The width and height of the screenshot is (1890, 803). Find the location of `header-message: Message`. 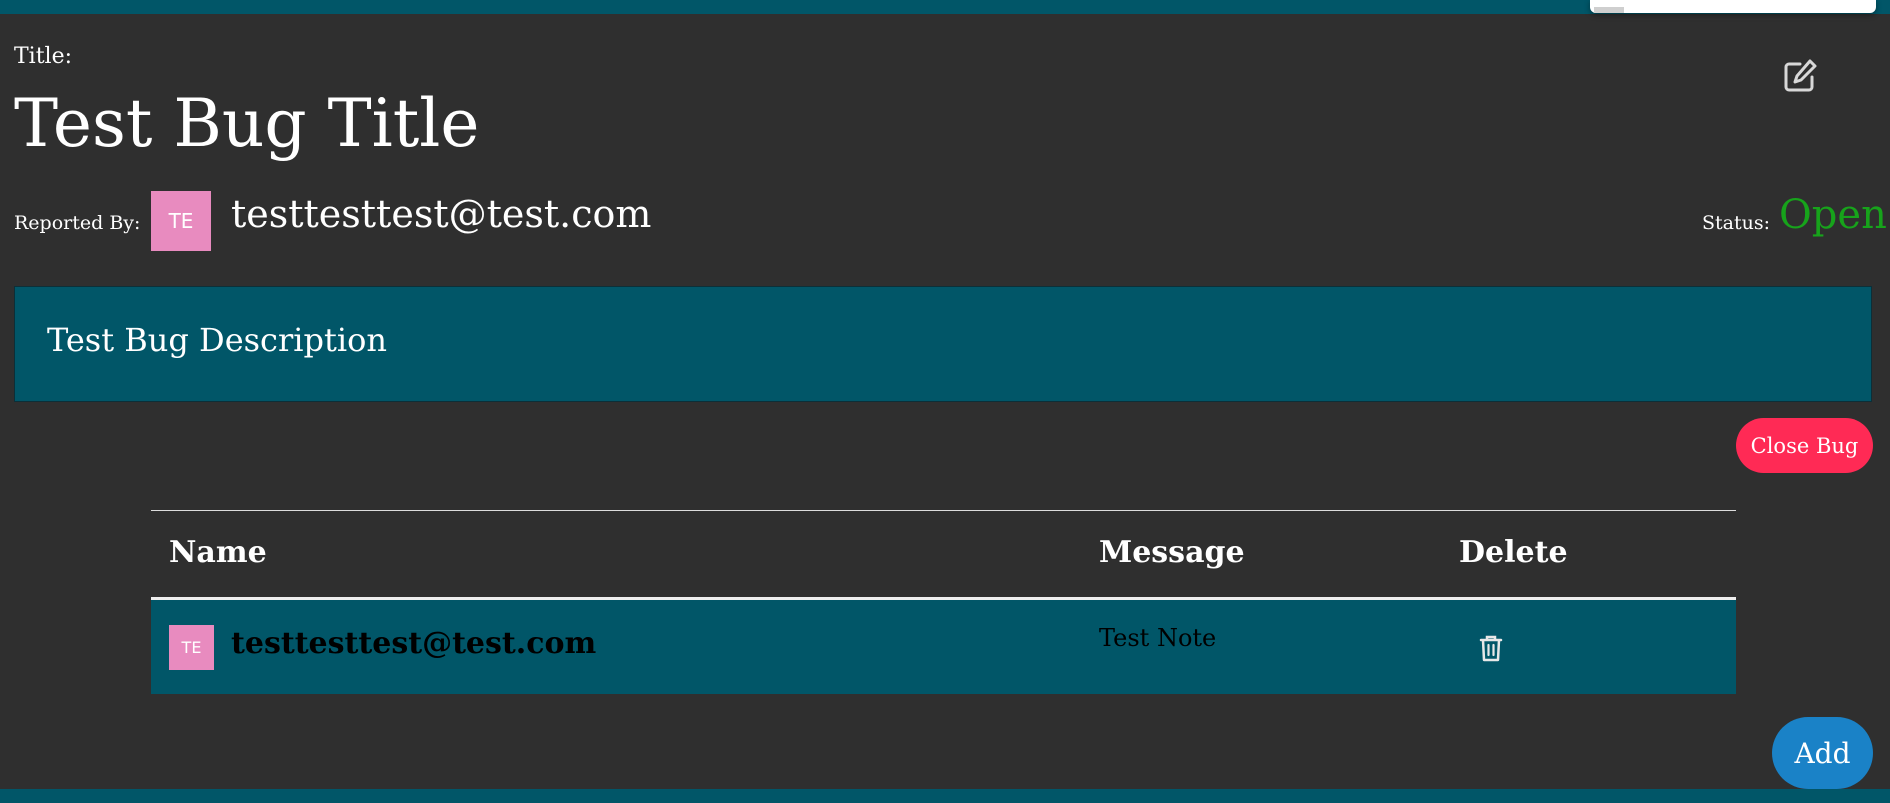

header-message: Message is located at coordinates (1172, 552).